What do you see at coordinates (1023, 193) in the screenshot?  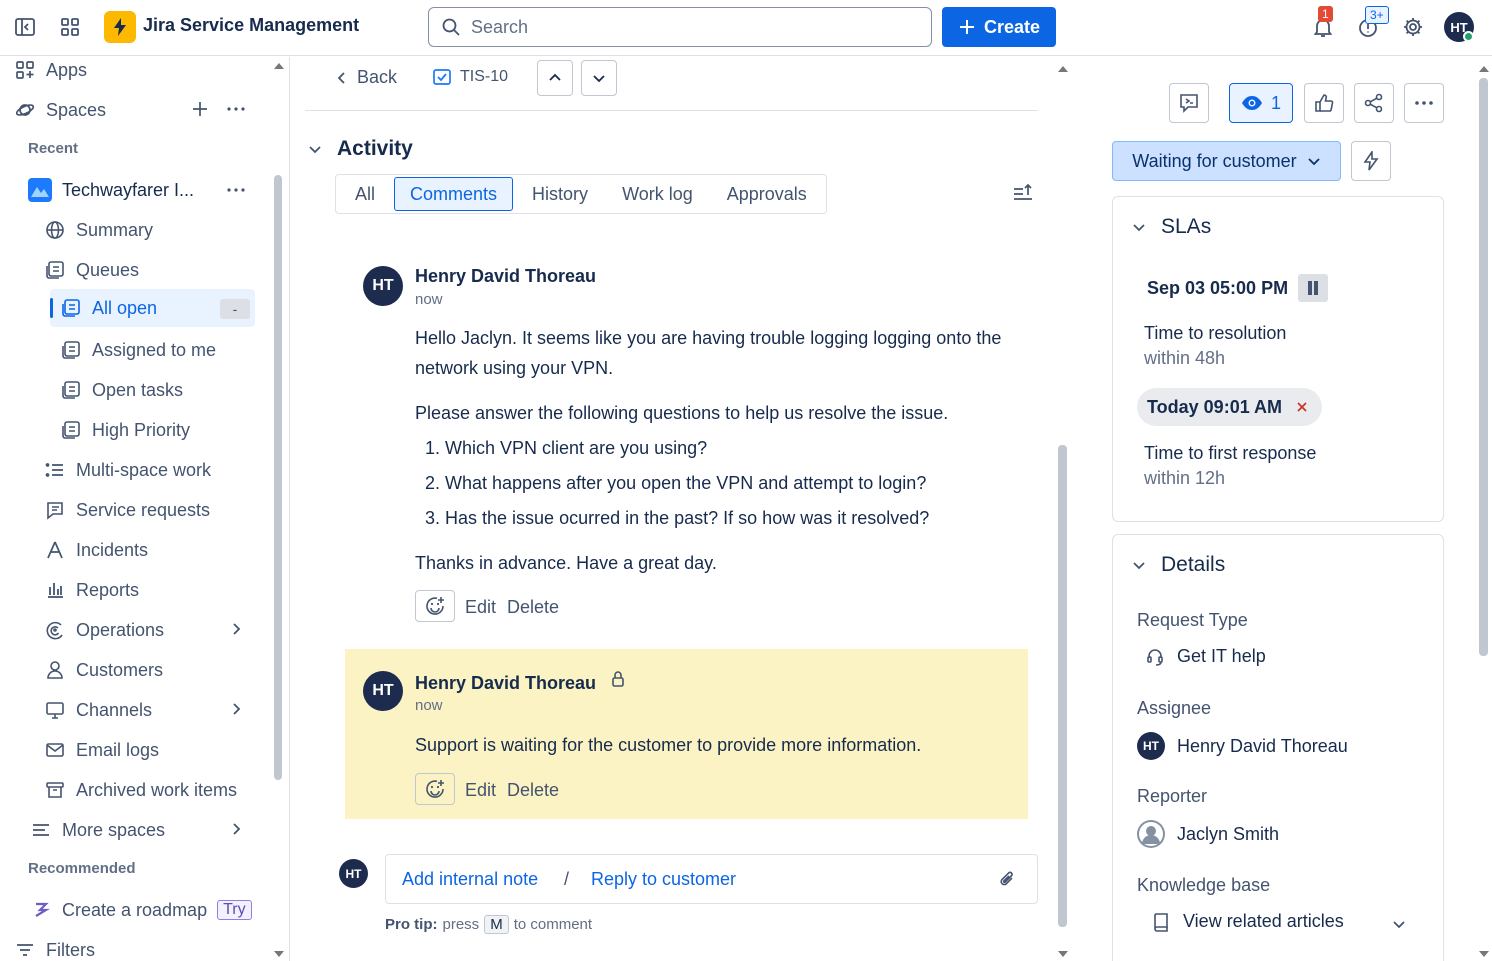 I see `sort-order-icon` at bounding box center [1023, 193].